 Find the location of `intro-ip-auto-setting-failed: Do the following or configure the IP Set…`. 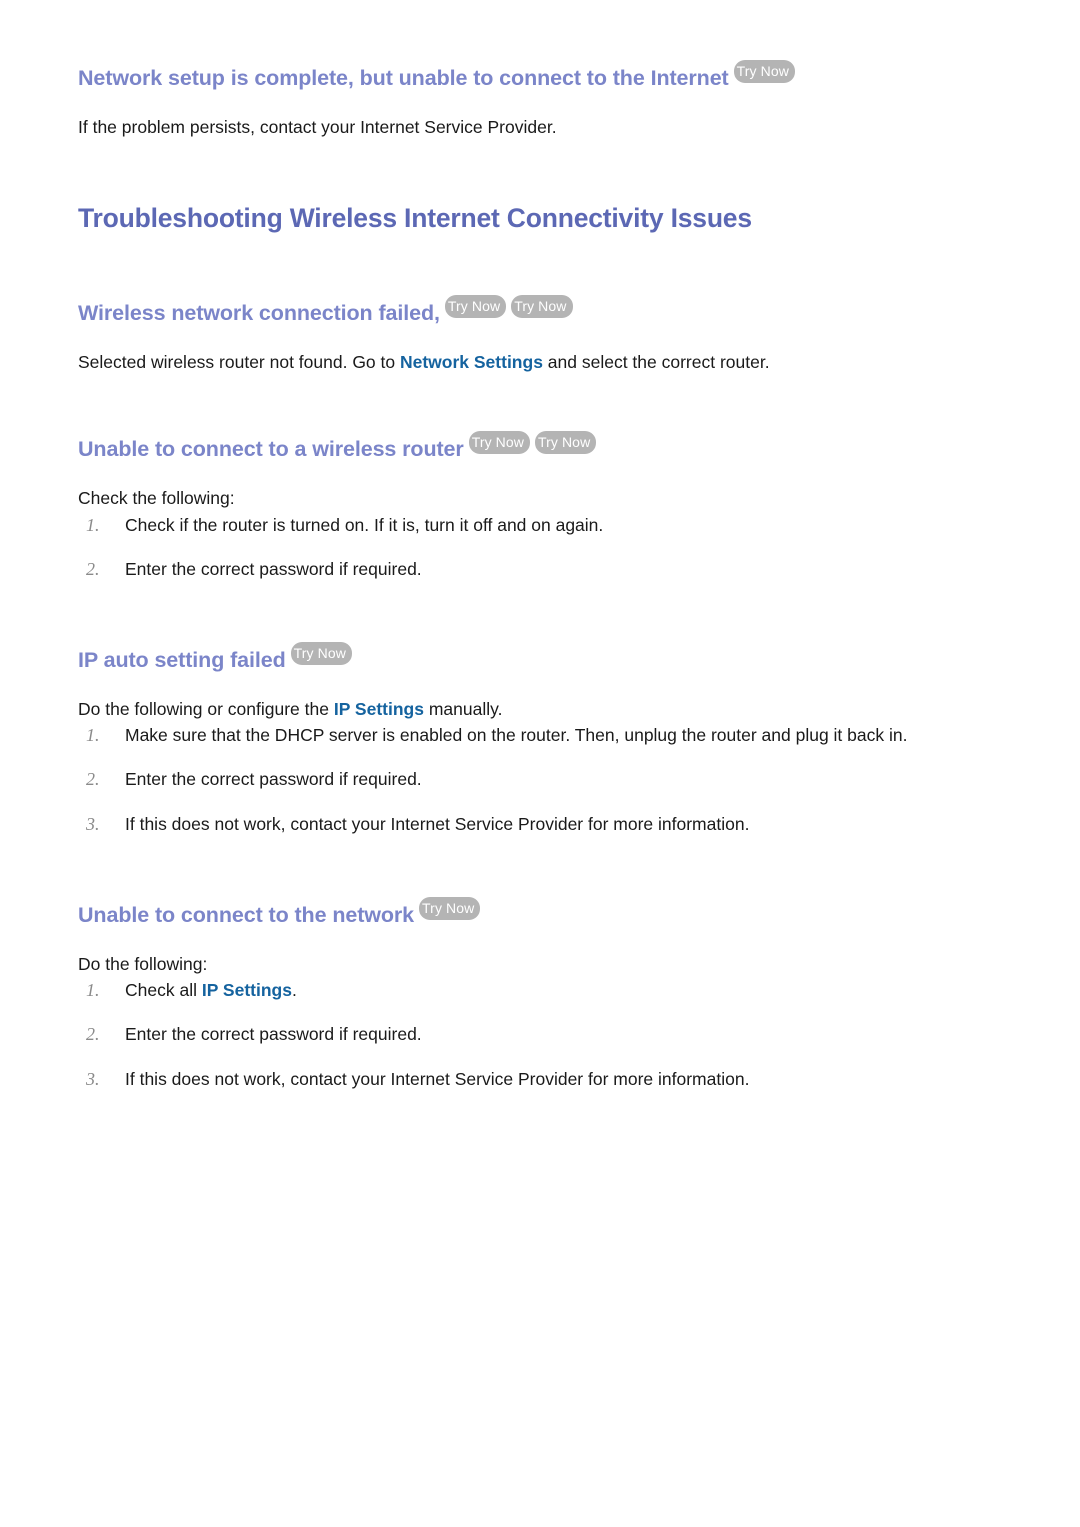

intro-ip-auto-setting-failed: Do the following or configure the IP Set… is located at coordinates (540, 709).